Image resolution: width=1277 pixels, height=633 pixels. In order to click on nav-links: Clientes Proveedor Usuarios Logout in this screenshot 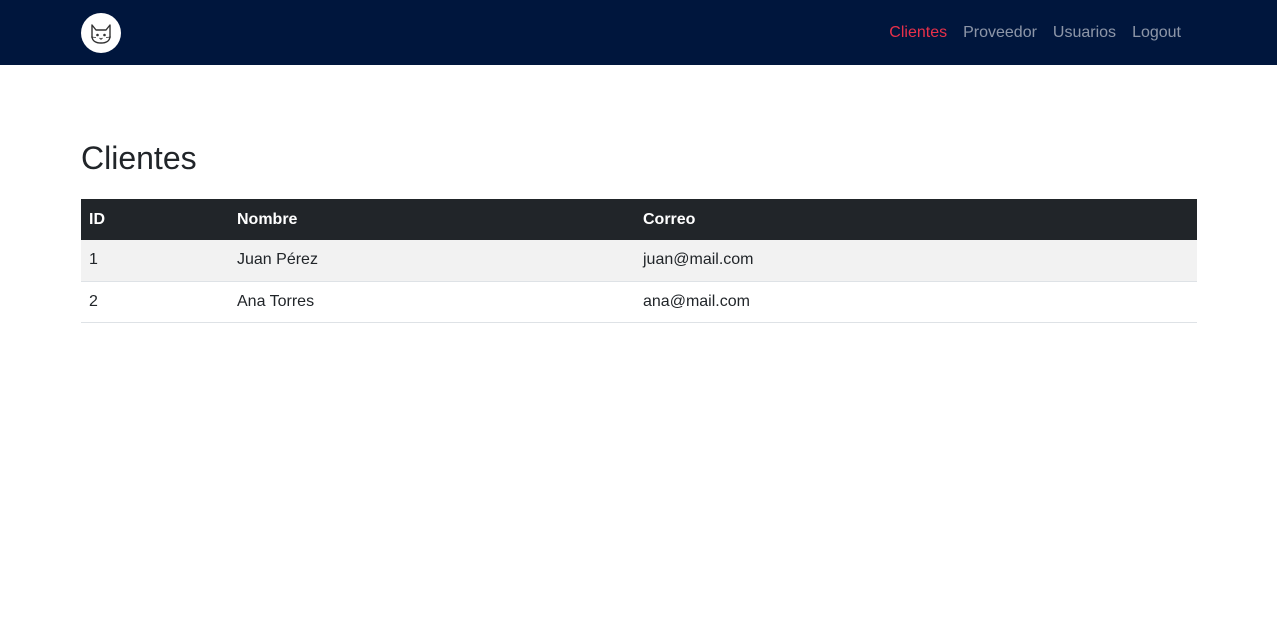, I will do `click(1035, 32)`.